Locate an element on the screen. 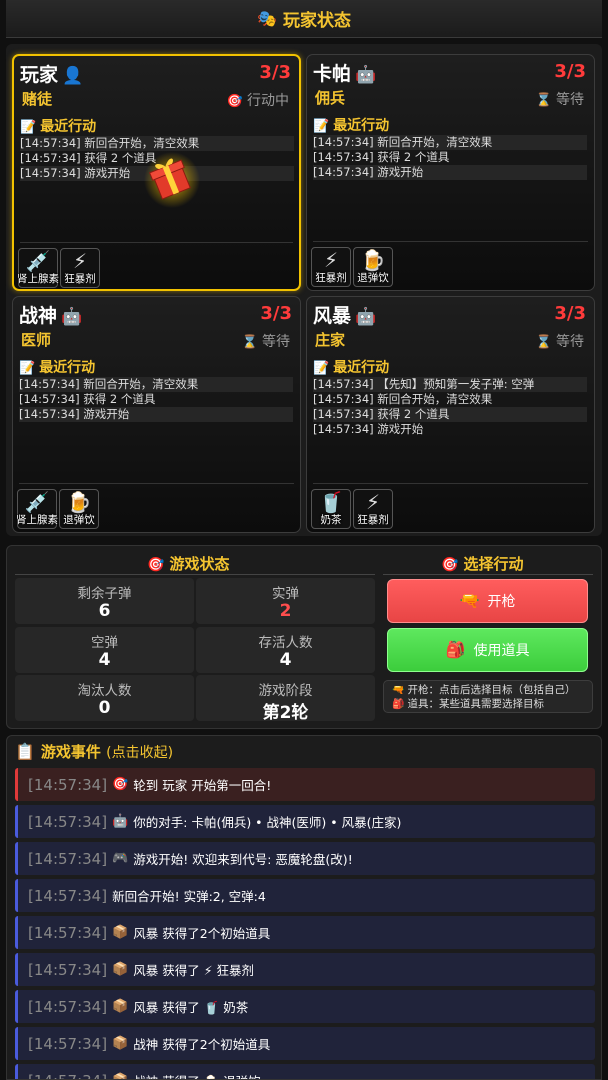 This screenshot has width=608, height=1080. player-status: 🎯 行动中 is located at coordinates (257, 101).